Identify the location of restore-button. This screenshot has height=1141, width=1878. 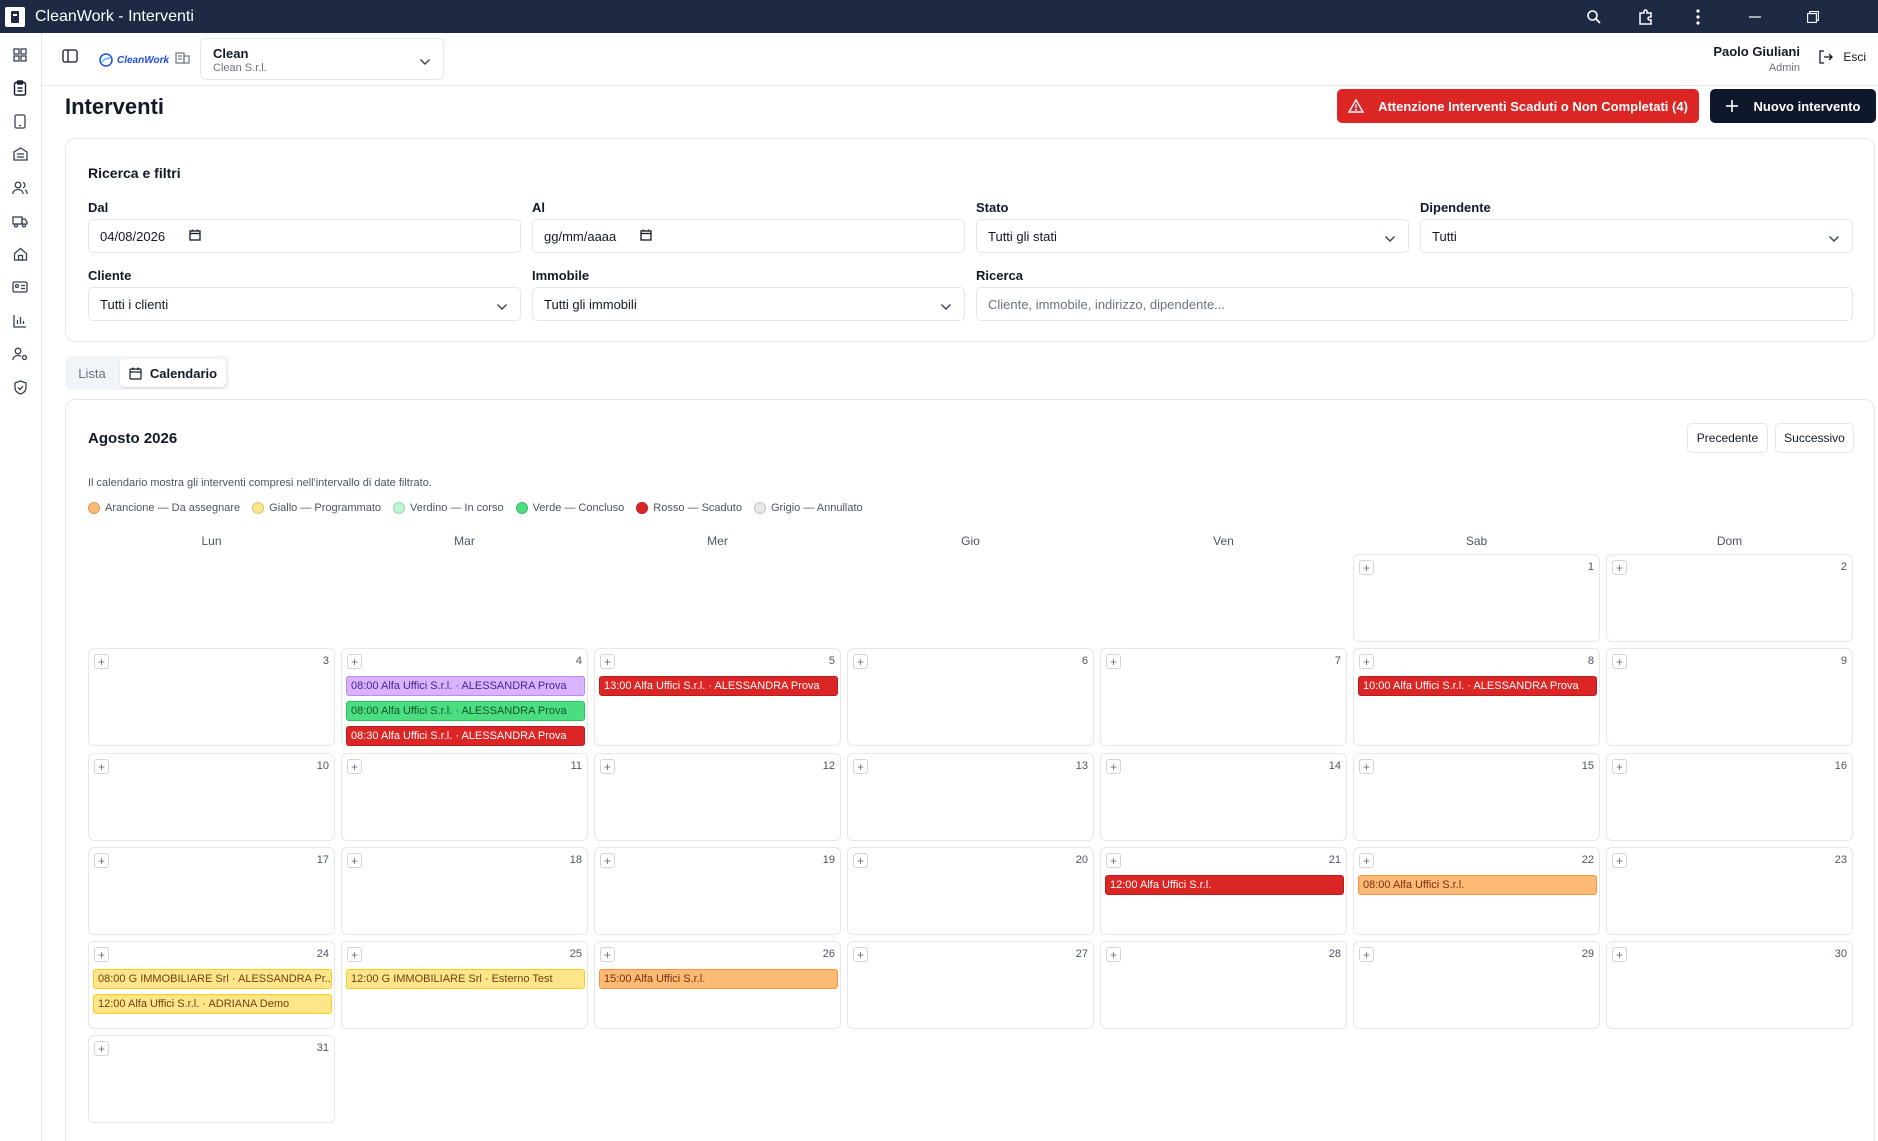
(1813, 16).